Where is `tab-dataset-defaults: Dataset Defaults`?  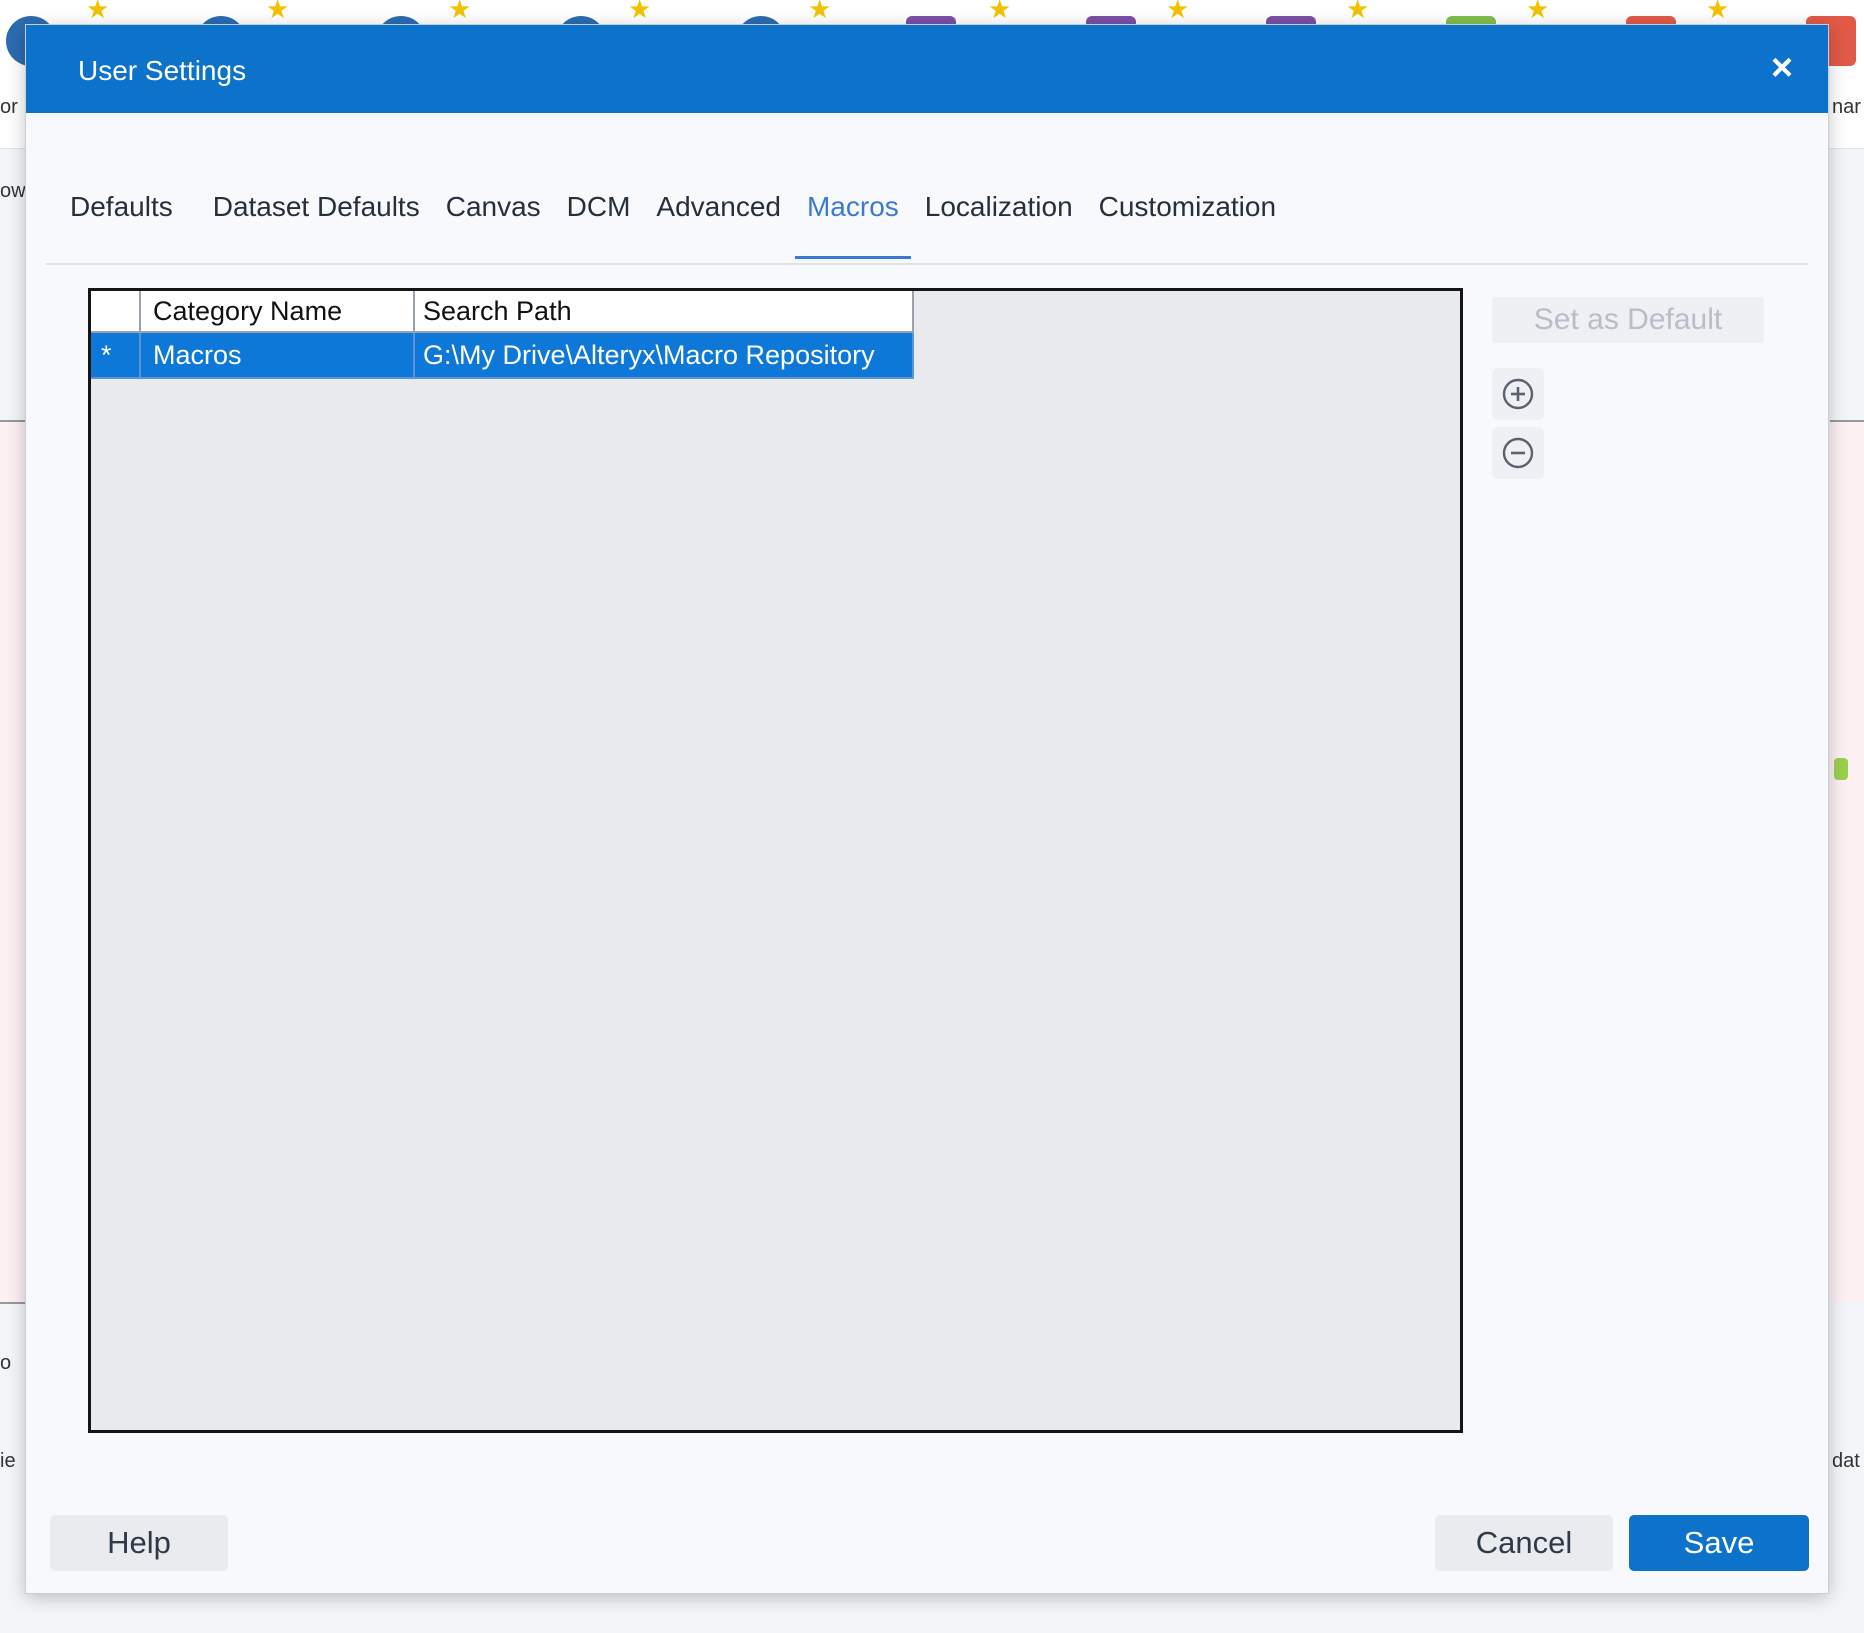
tab-dataset-defaults: Dataset Defaults is located at coordinates (316, 200).